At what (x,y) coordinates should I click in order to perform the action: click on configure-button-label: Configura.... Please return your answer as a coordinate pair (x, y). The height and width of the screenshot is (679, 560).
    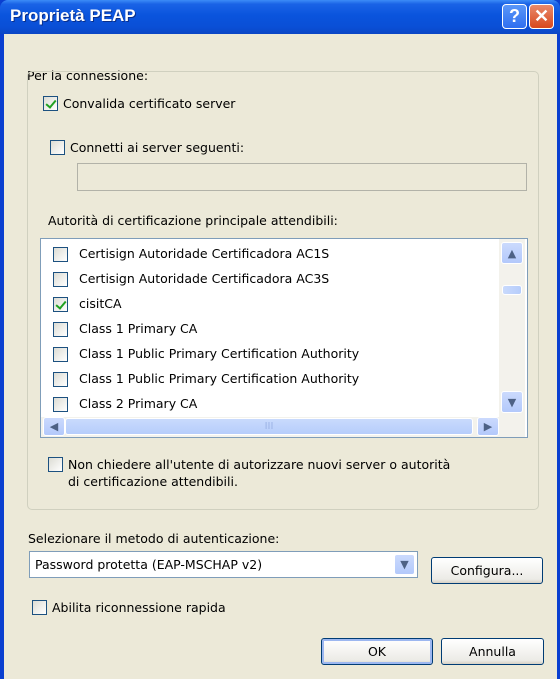
    Looking at the image, I should click on (487, 570).